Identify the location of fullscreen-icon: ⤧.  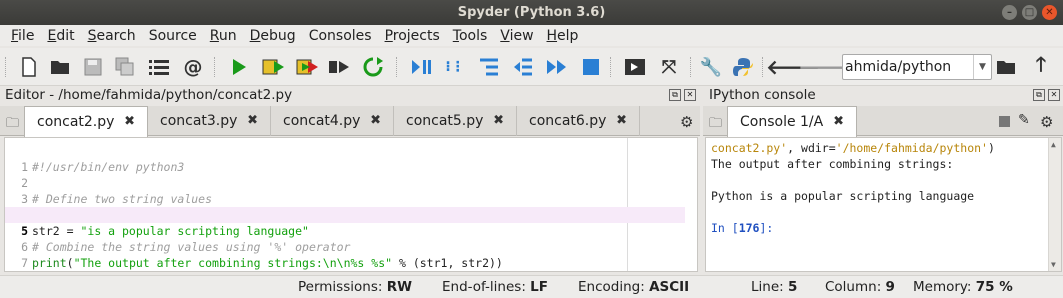
(669, 67).